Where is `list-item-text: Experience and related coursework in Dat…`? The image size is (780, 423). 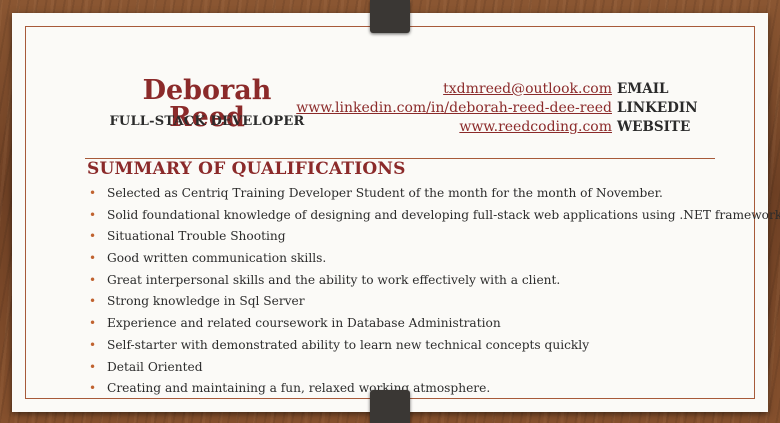 list-item-text: Experience and related coursework in Dat… is located at coordinates (304, 323).